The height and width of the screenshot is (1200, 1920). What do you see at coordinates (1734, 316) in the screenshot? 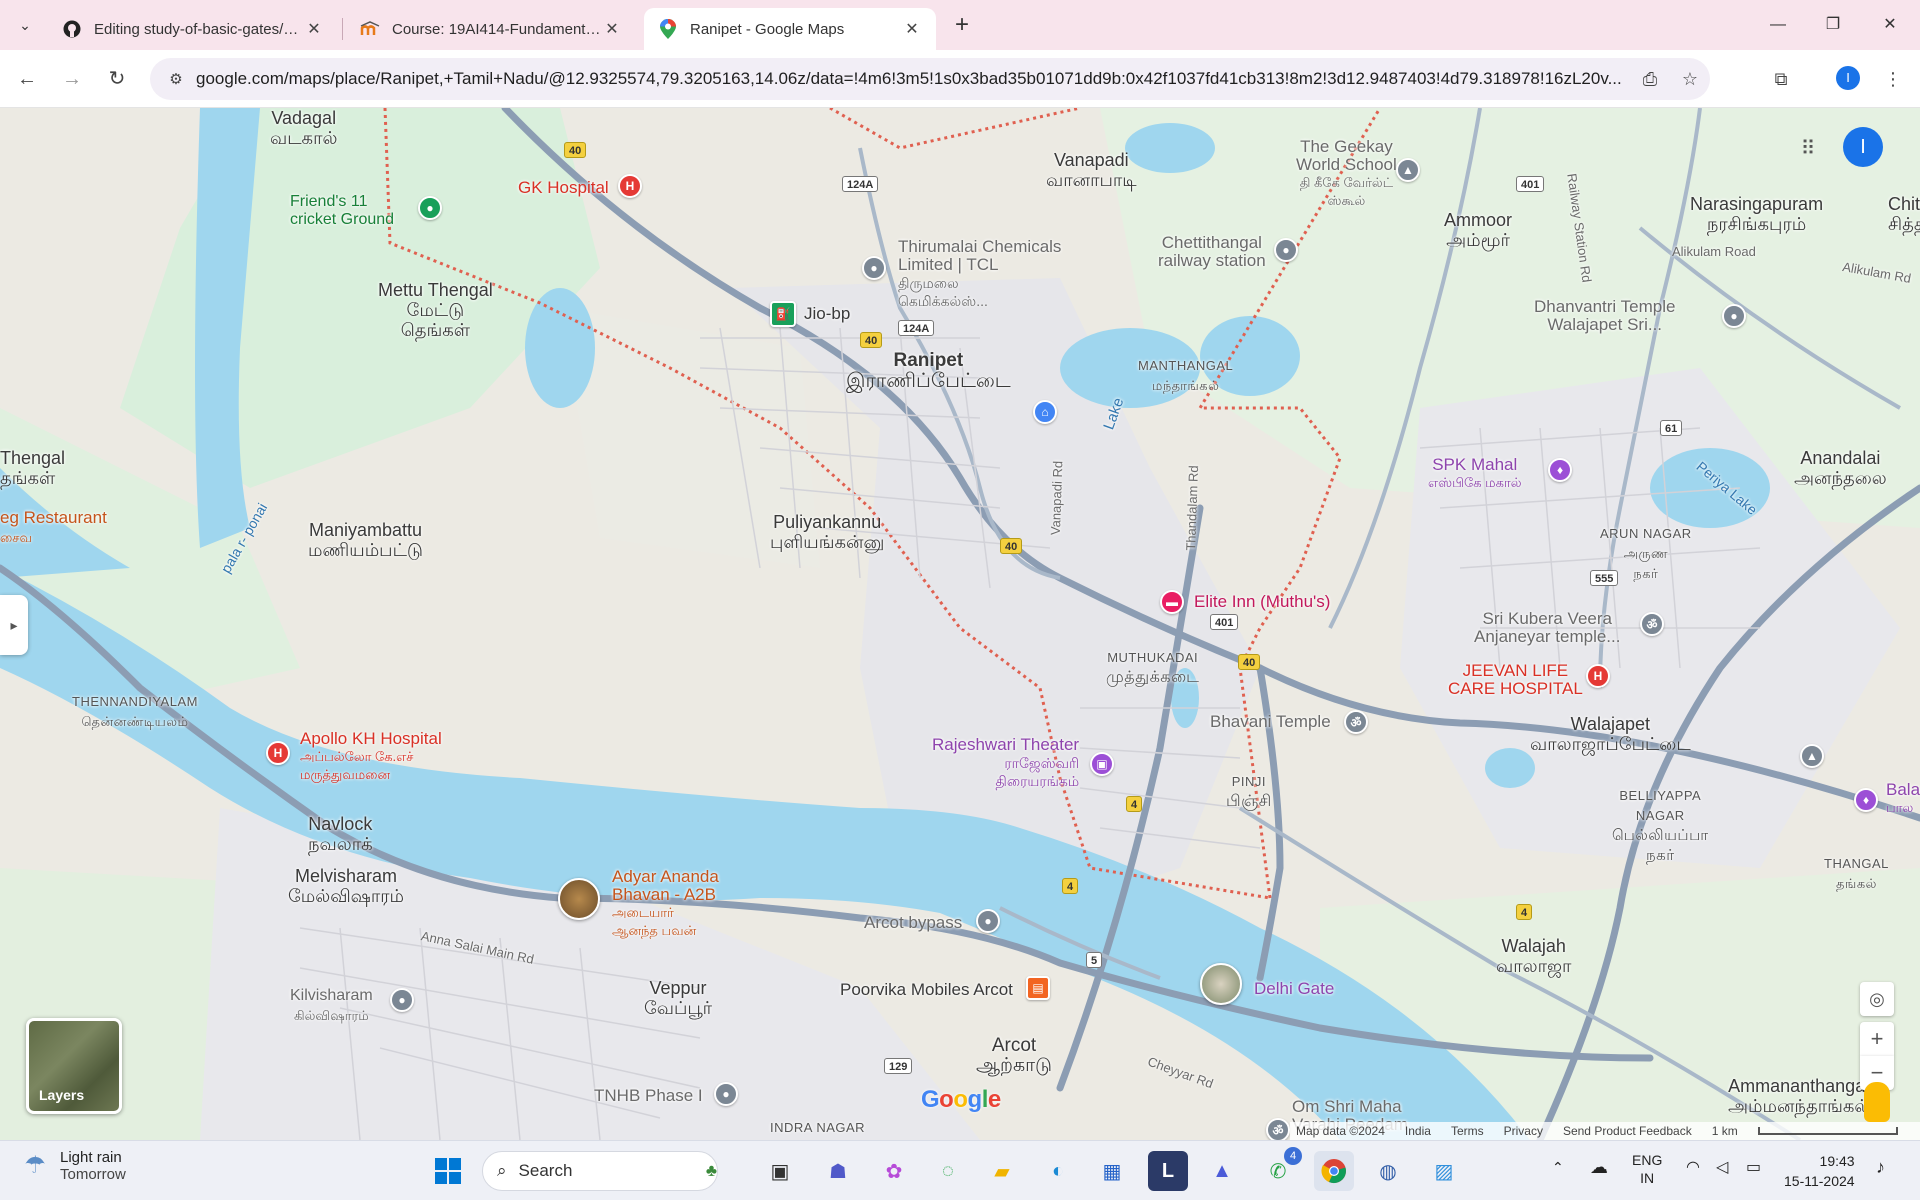
I see `temple-pin: ●` at bounding box center [1734, 316].